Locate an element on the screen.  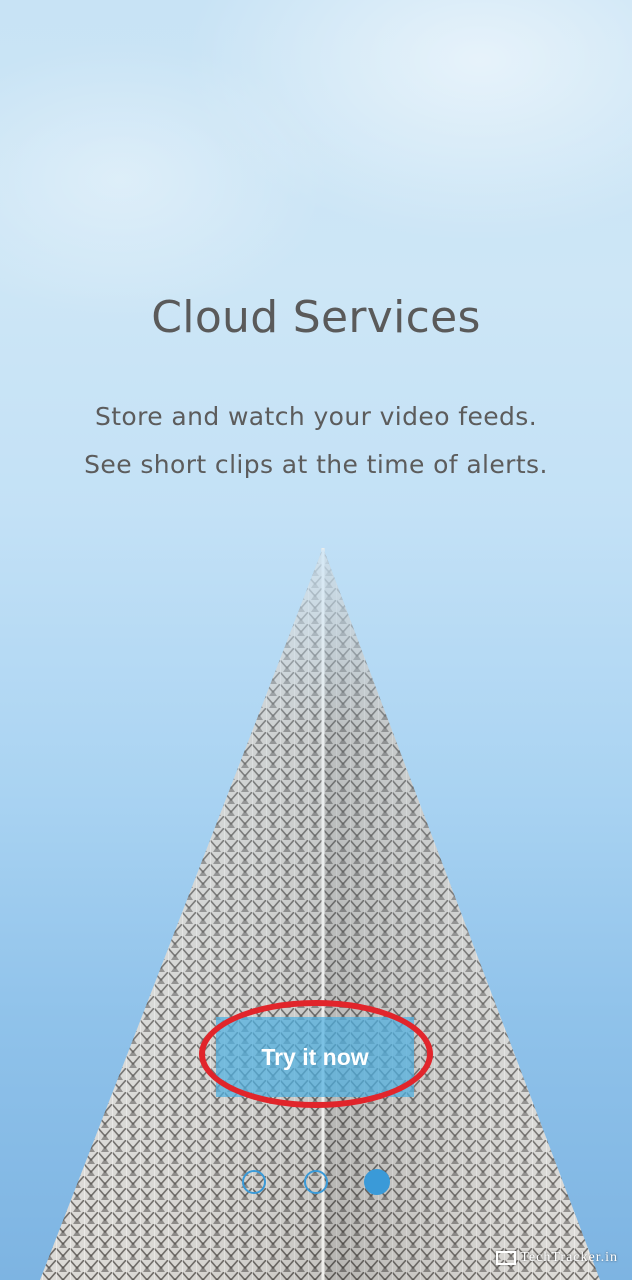
subtitle-line-1: Store and watch your video feeds. is located at coordinates (316, 416).